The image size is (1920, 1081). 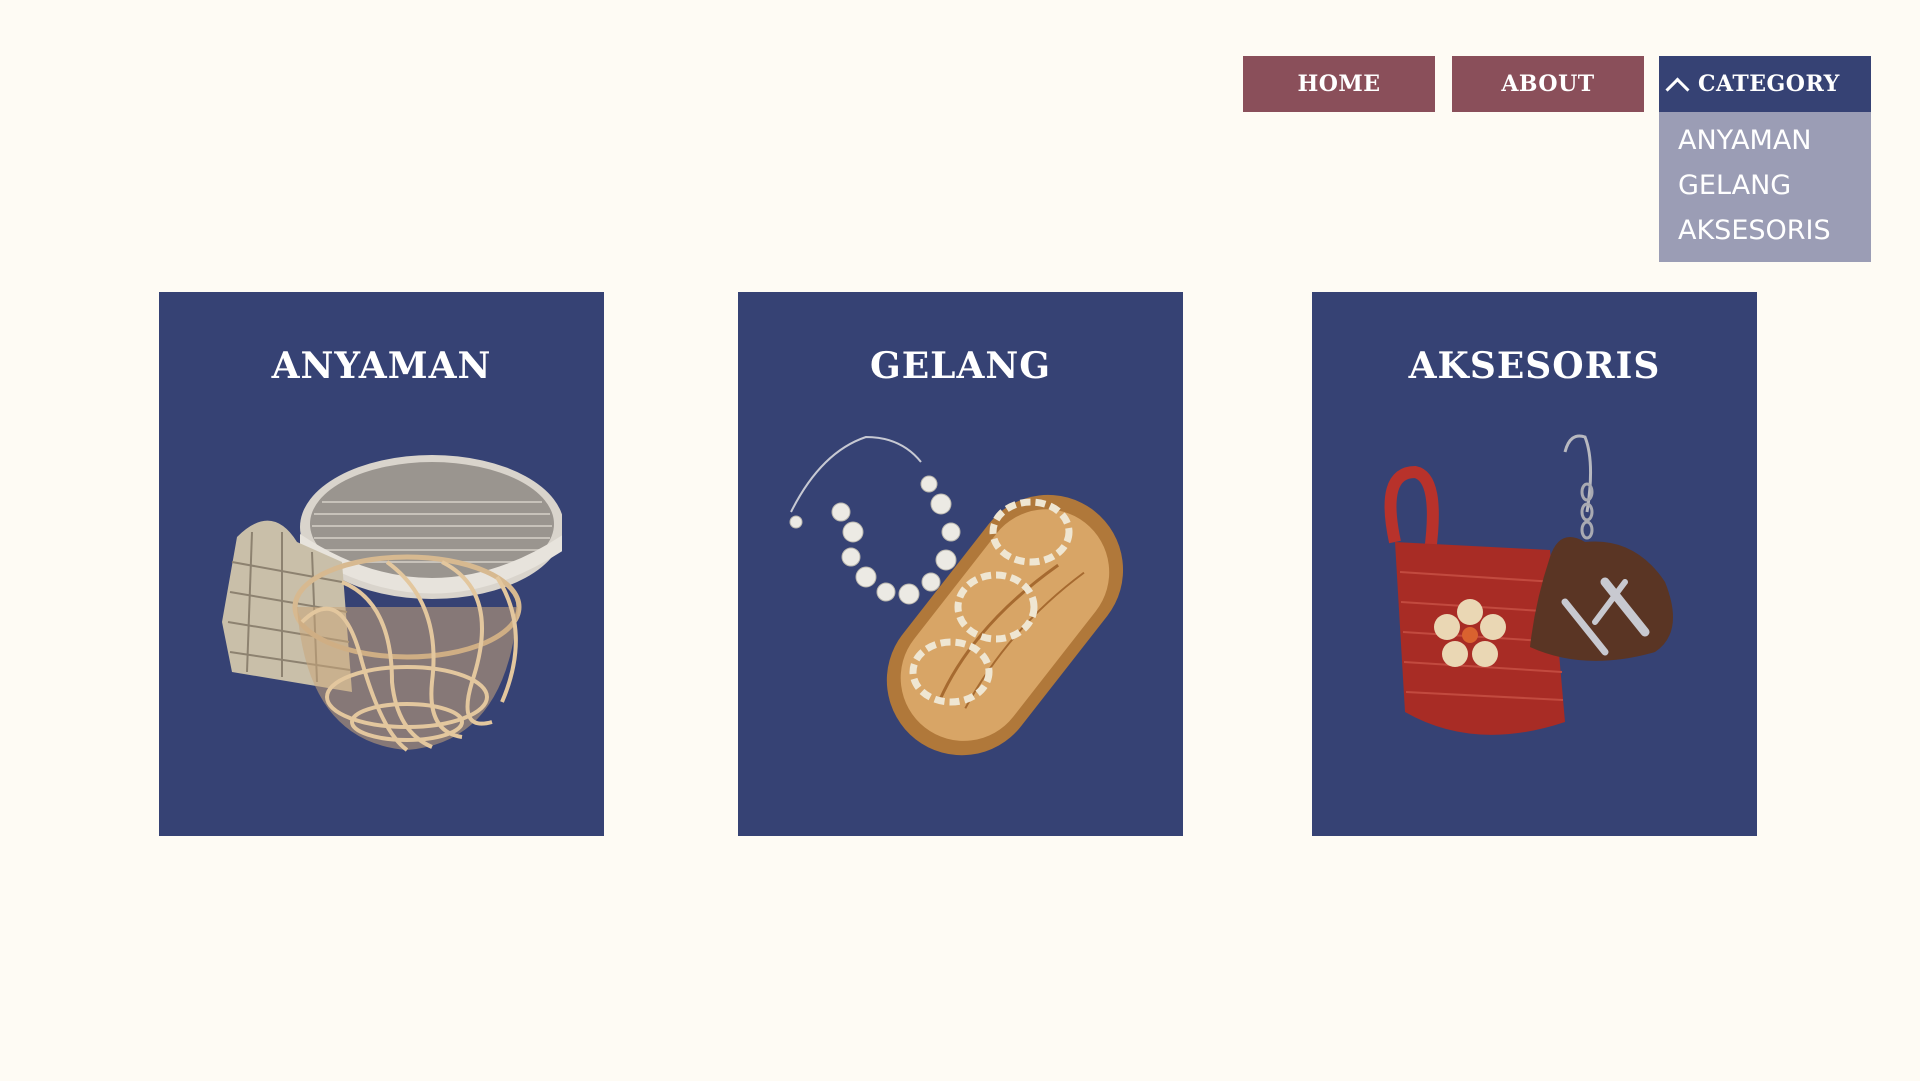 I want to click on card-title: GELANG, so click(x=960, y=366).